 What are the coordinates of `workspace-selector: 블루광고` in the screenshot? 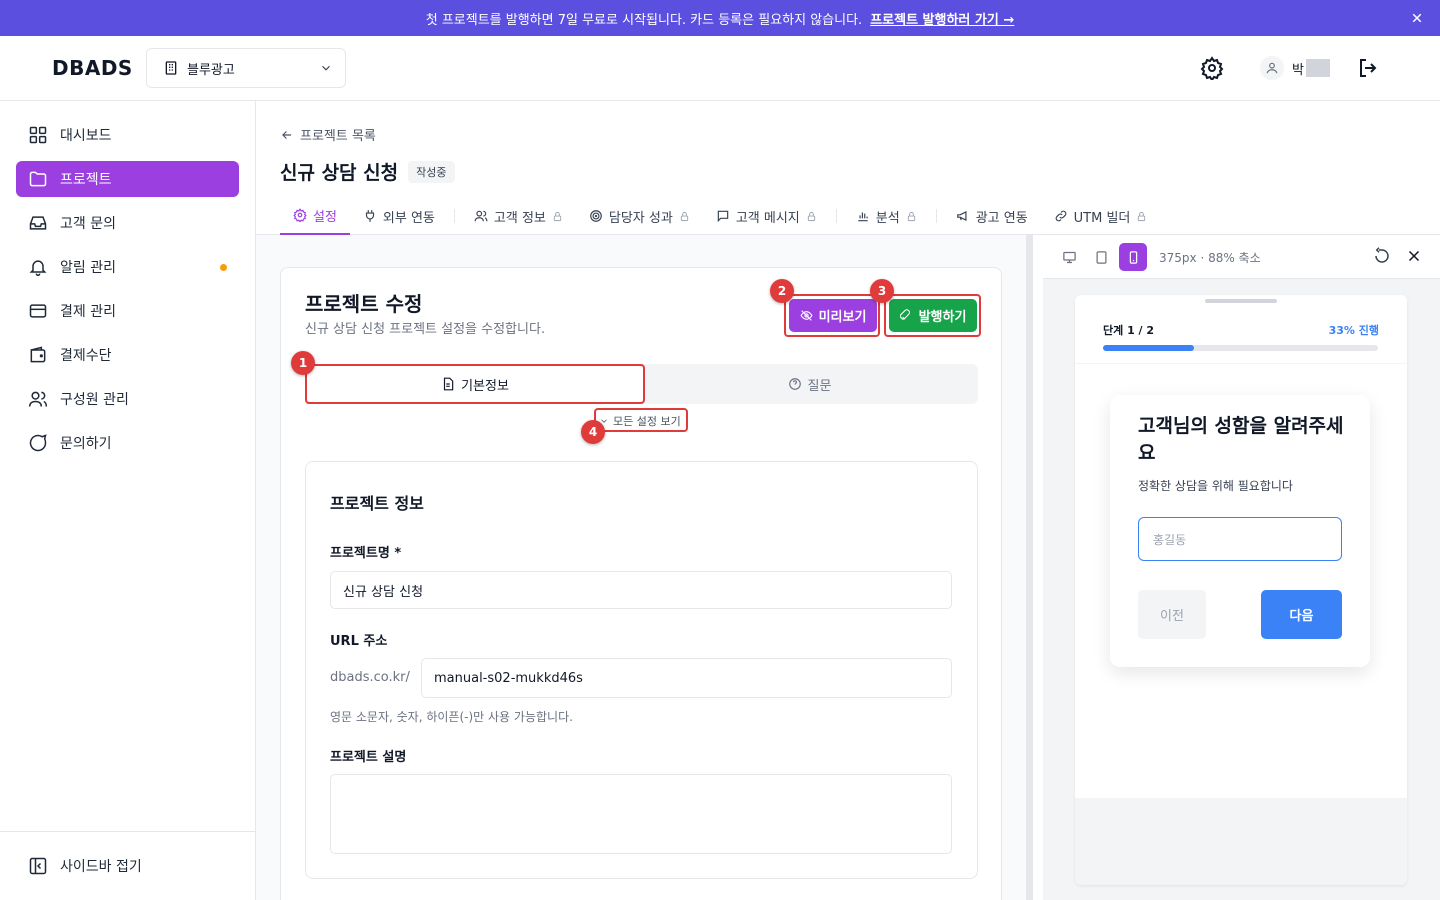 It's located at (246, 68).